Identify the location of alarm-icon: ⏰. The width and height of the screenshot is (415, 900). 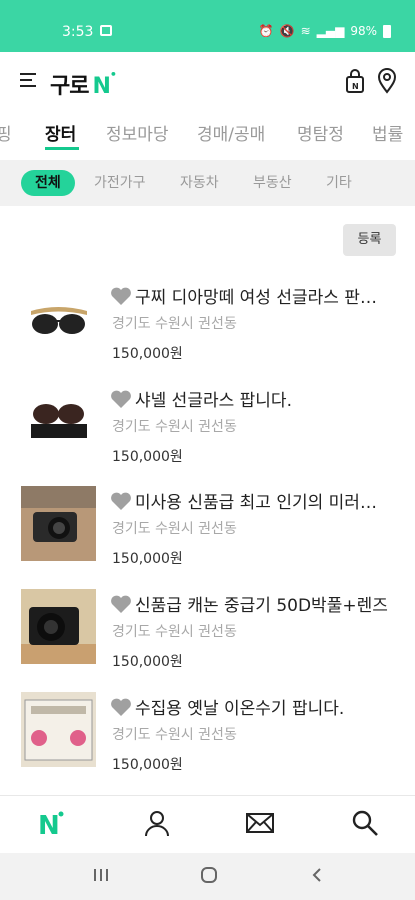
(266, 31).